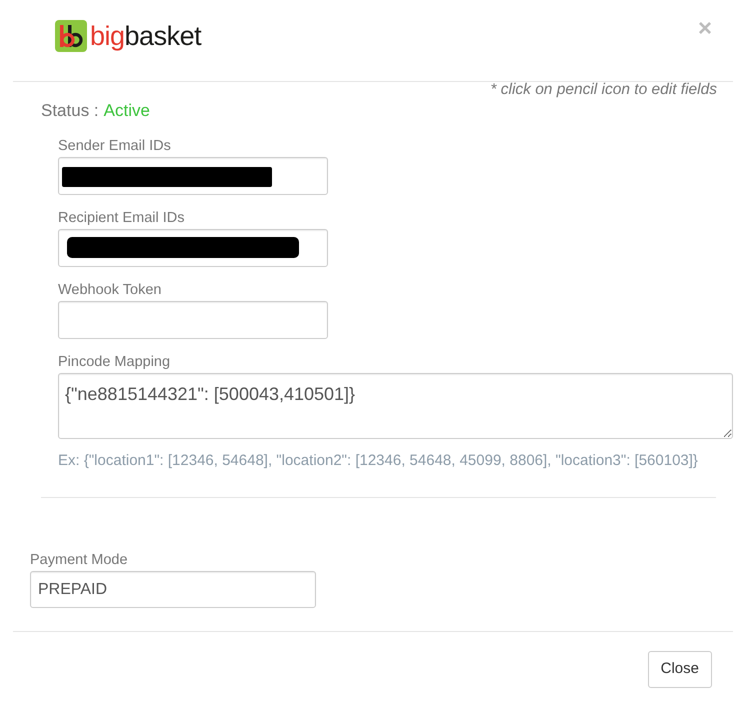 The width and height of the screenshot is (746, 703). Describe the element at coordinates (146, 36) in the screenshot. I see `logo-wordmark: bigbasket` at that location.